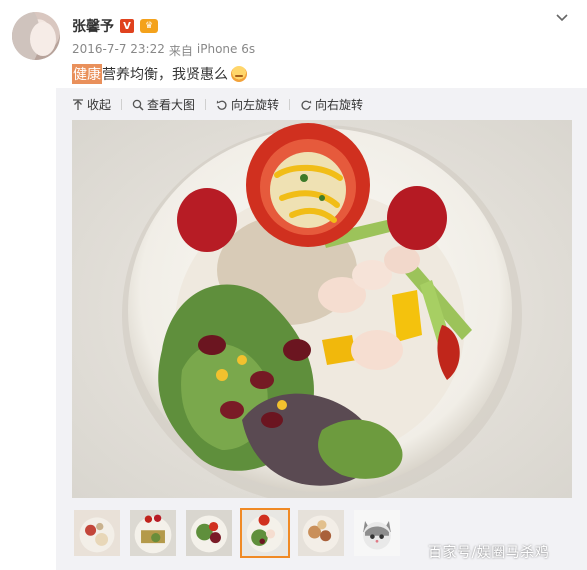 Image resolution: width=587 pixels, height=570 pixels. What do you see at coordinates (239, 74) in the screenshot?
I see `smug-face-emoji-icon` at bounding box center [239, 74].